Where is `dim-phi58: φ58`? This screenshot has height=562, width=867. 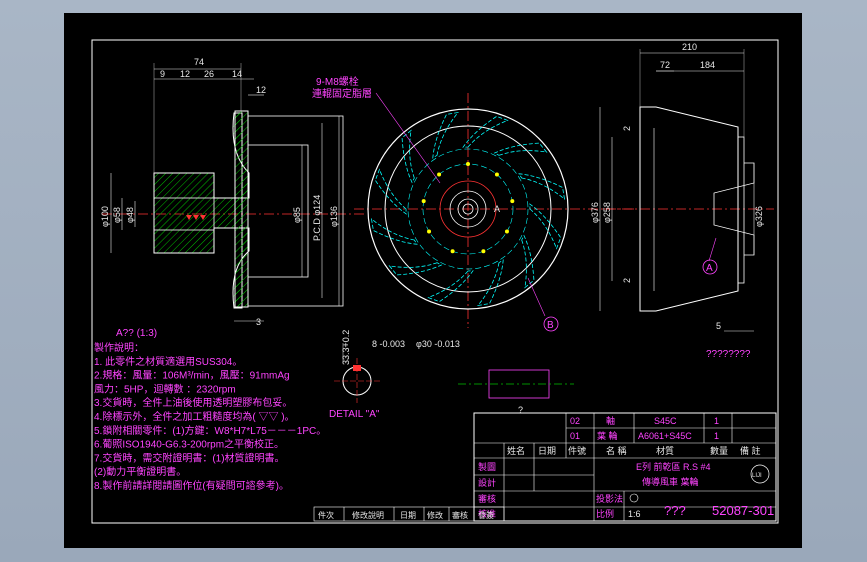
dim-phi58: φ58 is located at coordinates (117, 215).